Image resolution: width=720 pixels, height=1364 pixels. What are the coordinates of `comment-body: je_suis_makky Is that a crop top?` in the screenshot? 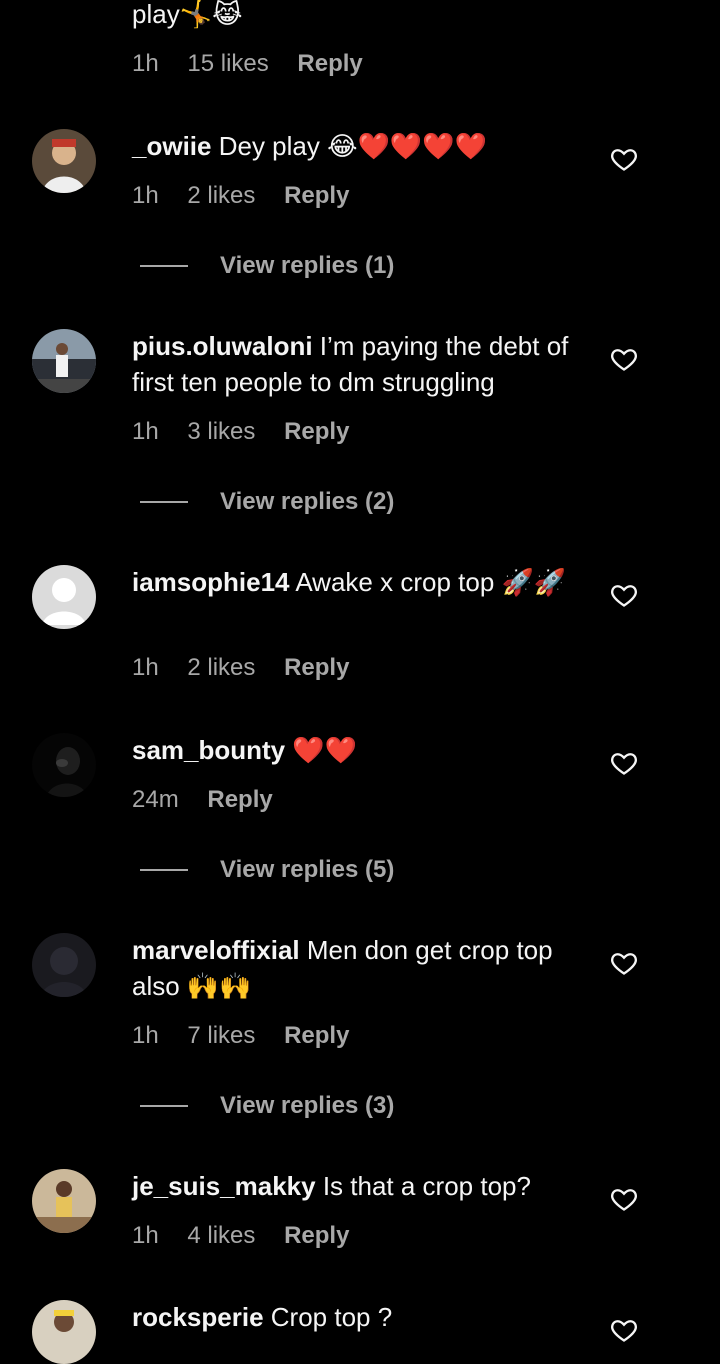 It's located at (357, 1186).